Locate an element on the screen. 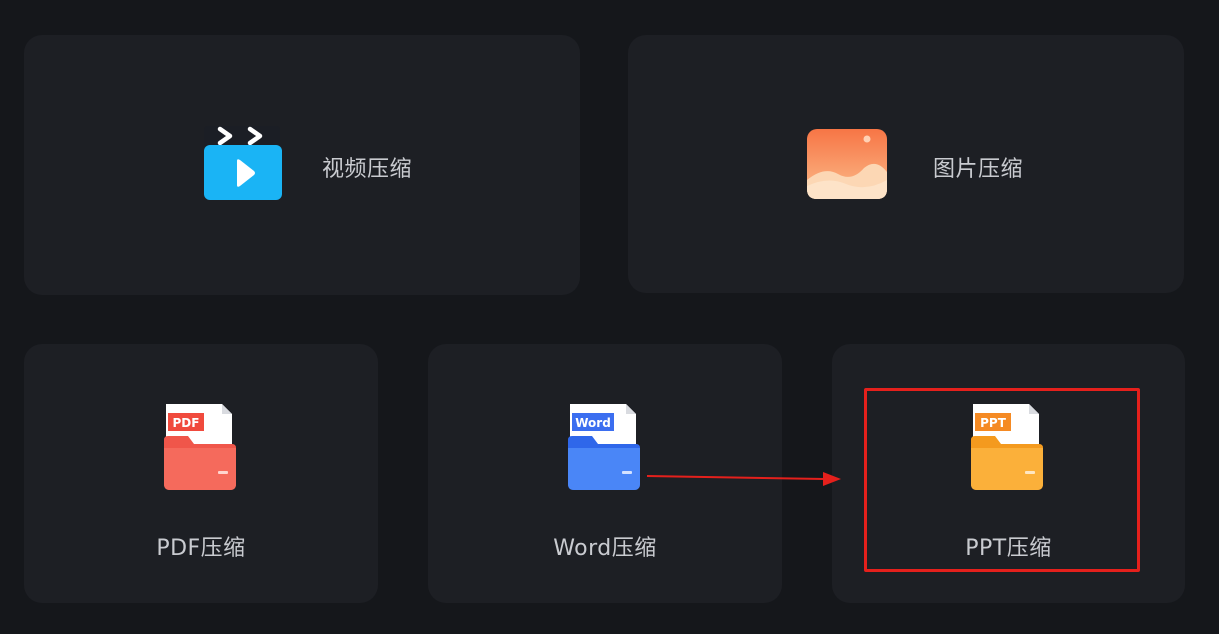  pdf-compress-card: PDF PDF压缩 is located at coordinates (201, 473).